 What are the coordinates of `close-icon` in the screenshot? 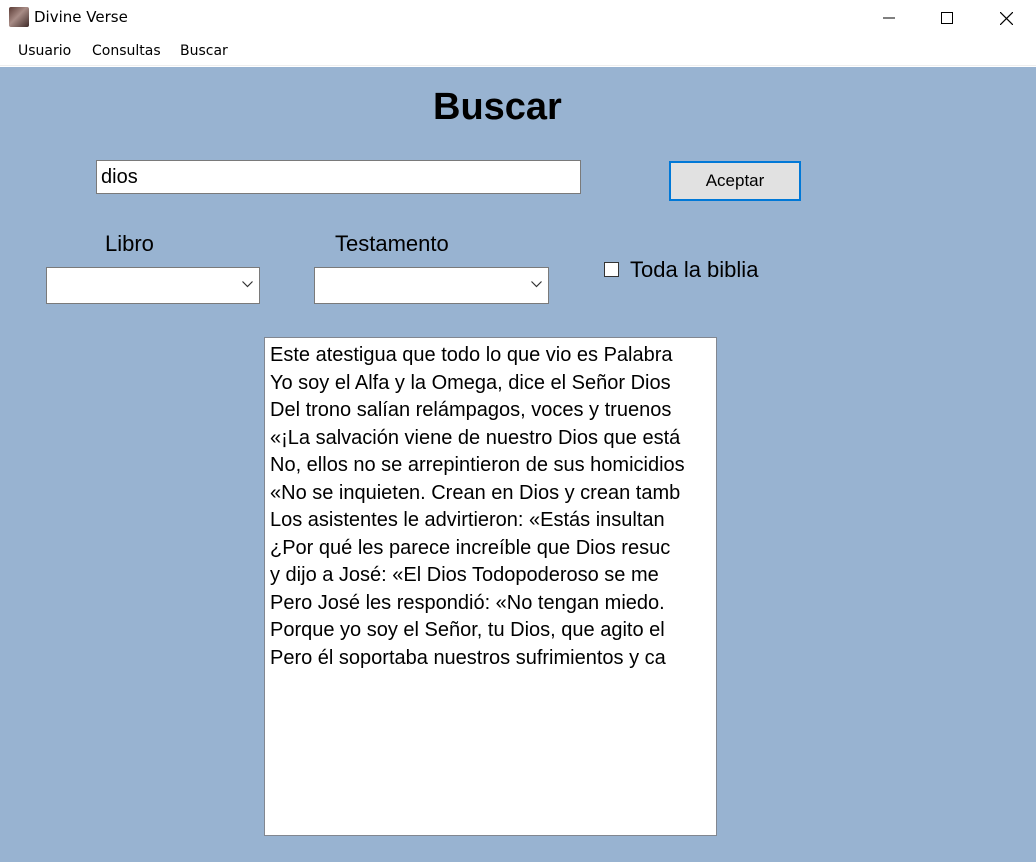 It's located at (1006, 18).